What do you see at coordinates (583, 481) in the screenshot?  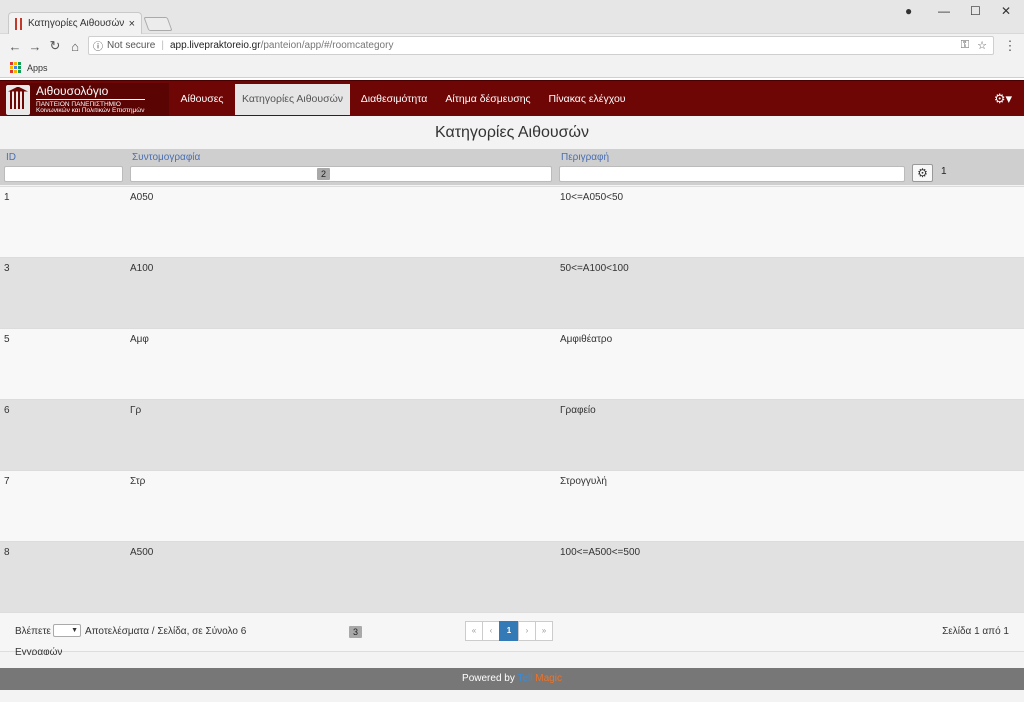 I see `cell-description: Στρογγυλή` at bounding box center [583, 481].